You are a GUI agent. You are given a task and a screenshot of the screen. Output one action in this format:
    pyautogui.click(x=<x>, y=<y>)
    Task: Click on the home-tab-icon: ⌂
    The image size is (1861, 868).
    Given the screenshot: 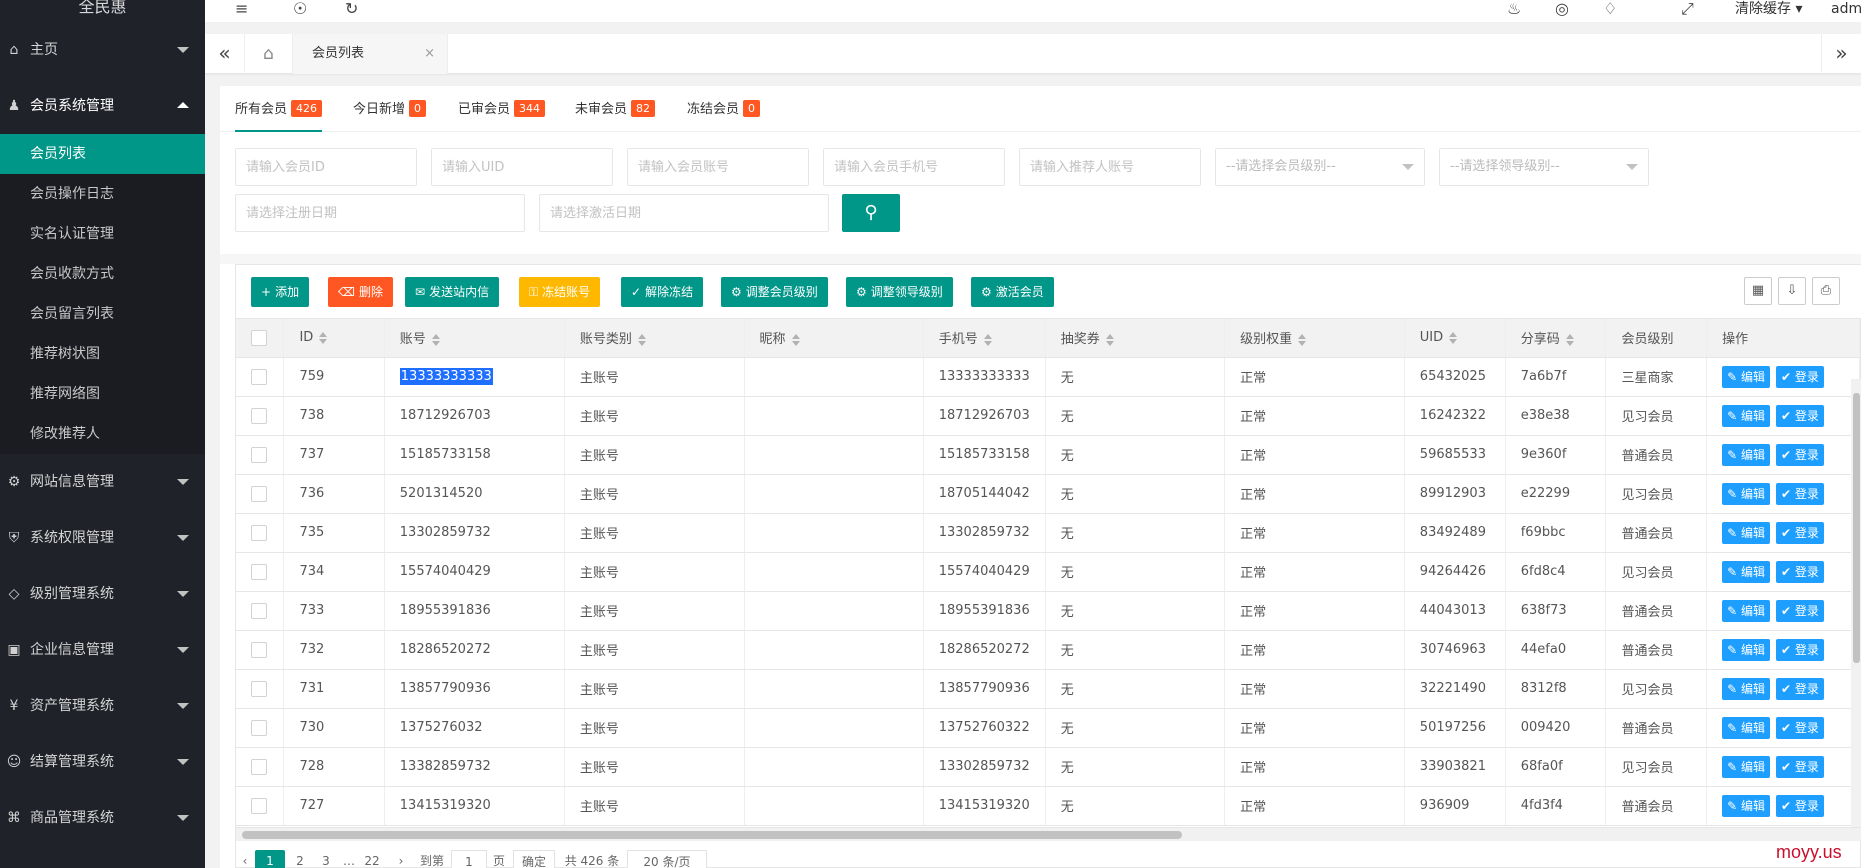 What is the action you would take?
    pyautogui.click(x=269, y=54)
    